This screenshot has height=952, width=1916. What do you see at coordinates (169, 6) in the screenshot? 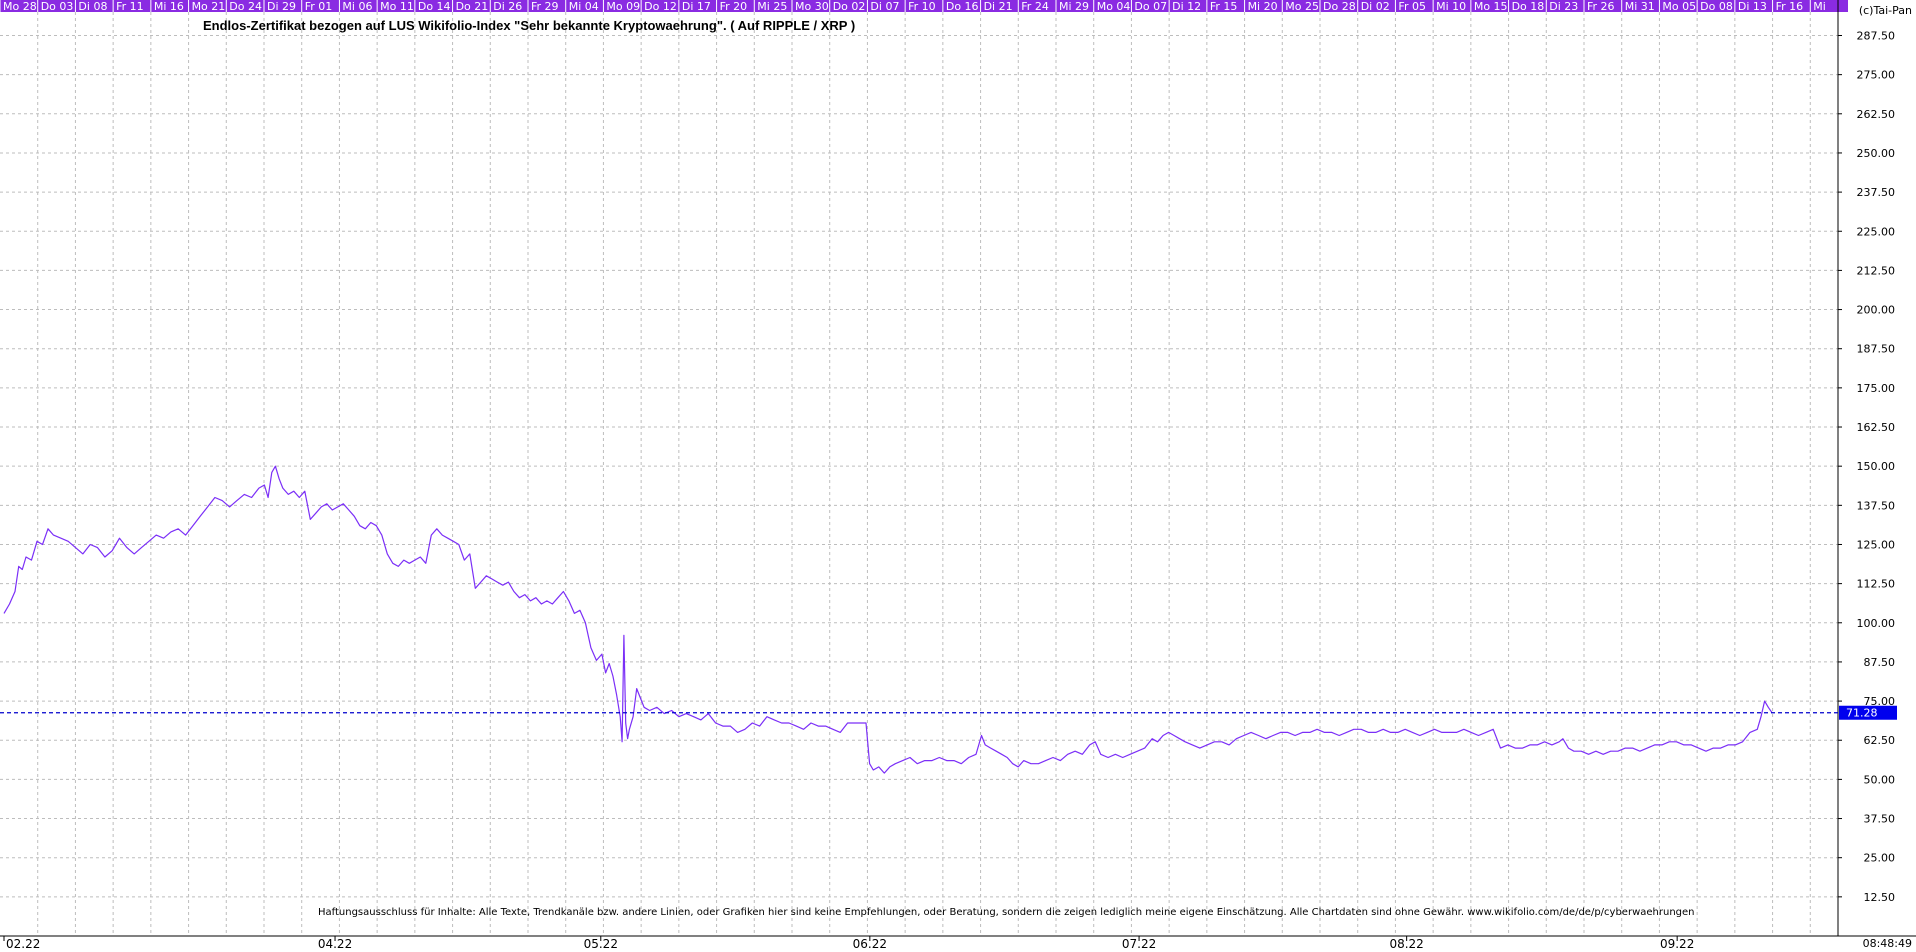
I see `date-label: Mi 16` at bounding box center [169, 6].